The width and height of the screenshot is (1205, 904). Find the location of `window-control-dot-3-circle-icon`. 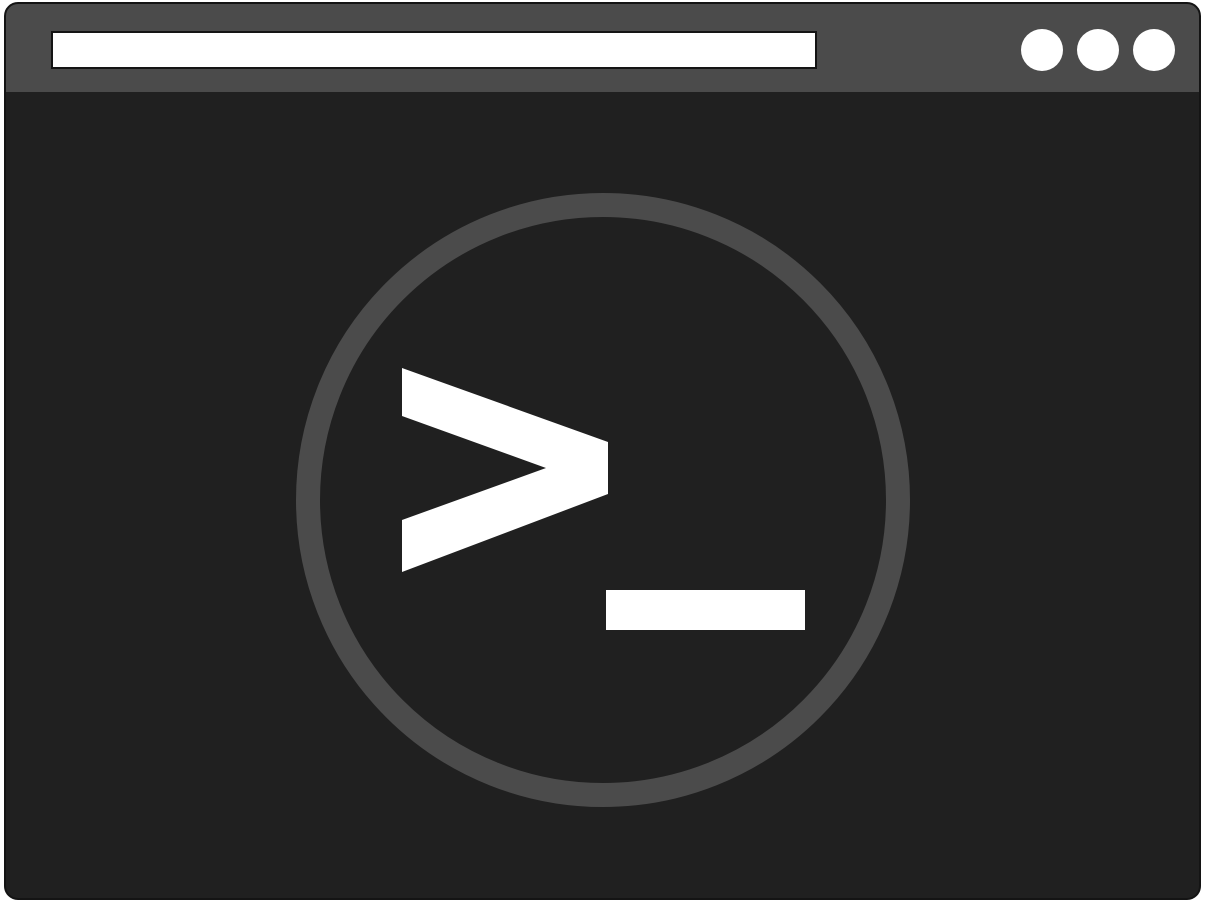

window-control-dot-3-circle-icon is located at coordinates (1154, 50).